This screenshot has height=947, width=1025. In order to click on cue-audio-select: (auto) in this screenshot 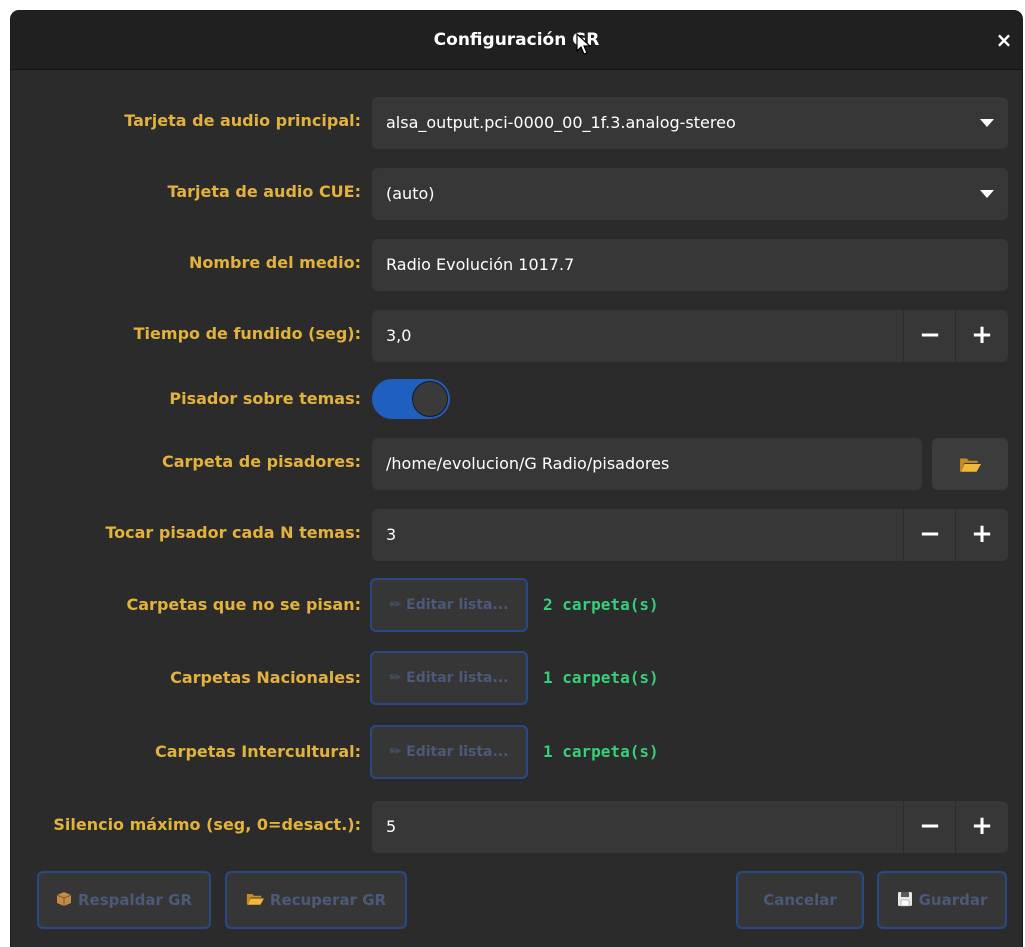, I will do `click(690, 194)`.